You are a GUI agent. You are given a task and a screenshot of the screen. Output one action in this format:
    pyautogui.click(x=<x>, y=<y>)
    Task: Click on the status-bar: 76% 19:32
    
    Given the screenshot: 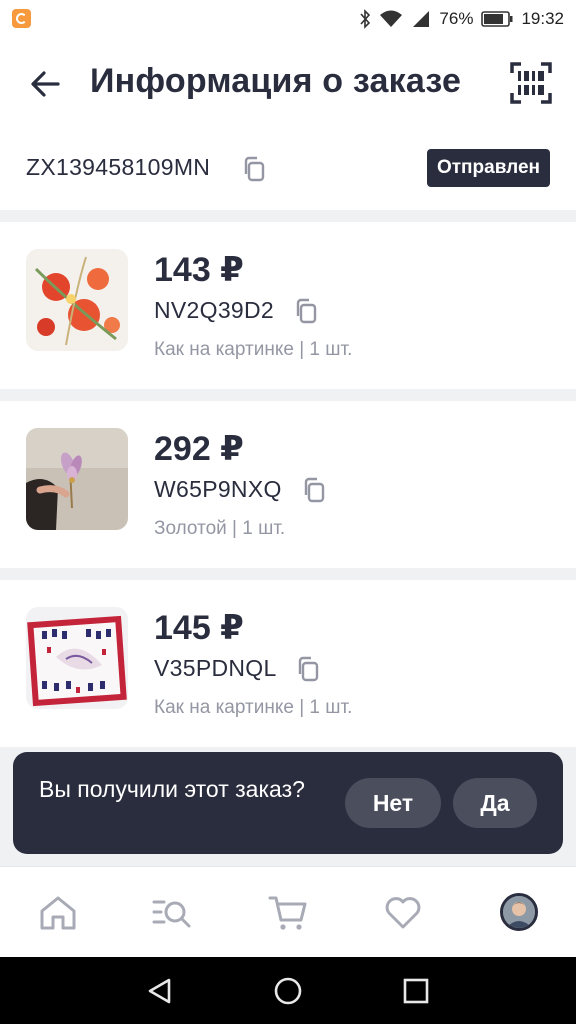 What is the action you would take?
    pyautogui.click(x=288, y=19)
    